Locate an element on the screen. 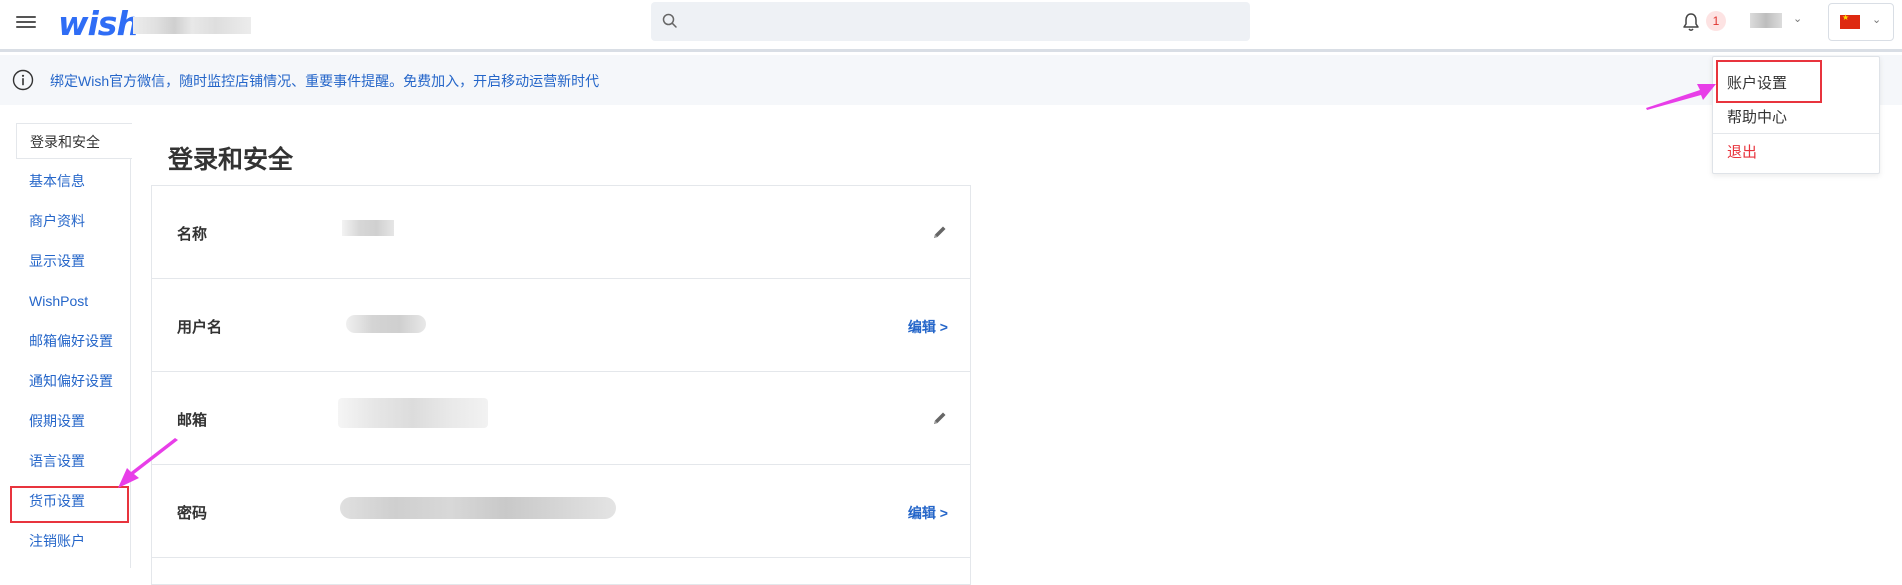 This screenshot has width=1902, height=585. edit-password-link: 编辑 > is located at coordinates (928, 513).